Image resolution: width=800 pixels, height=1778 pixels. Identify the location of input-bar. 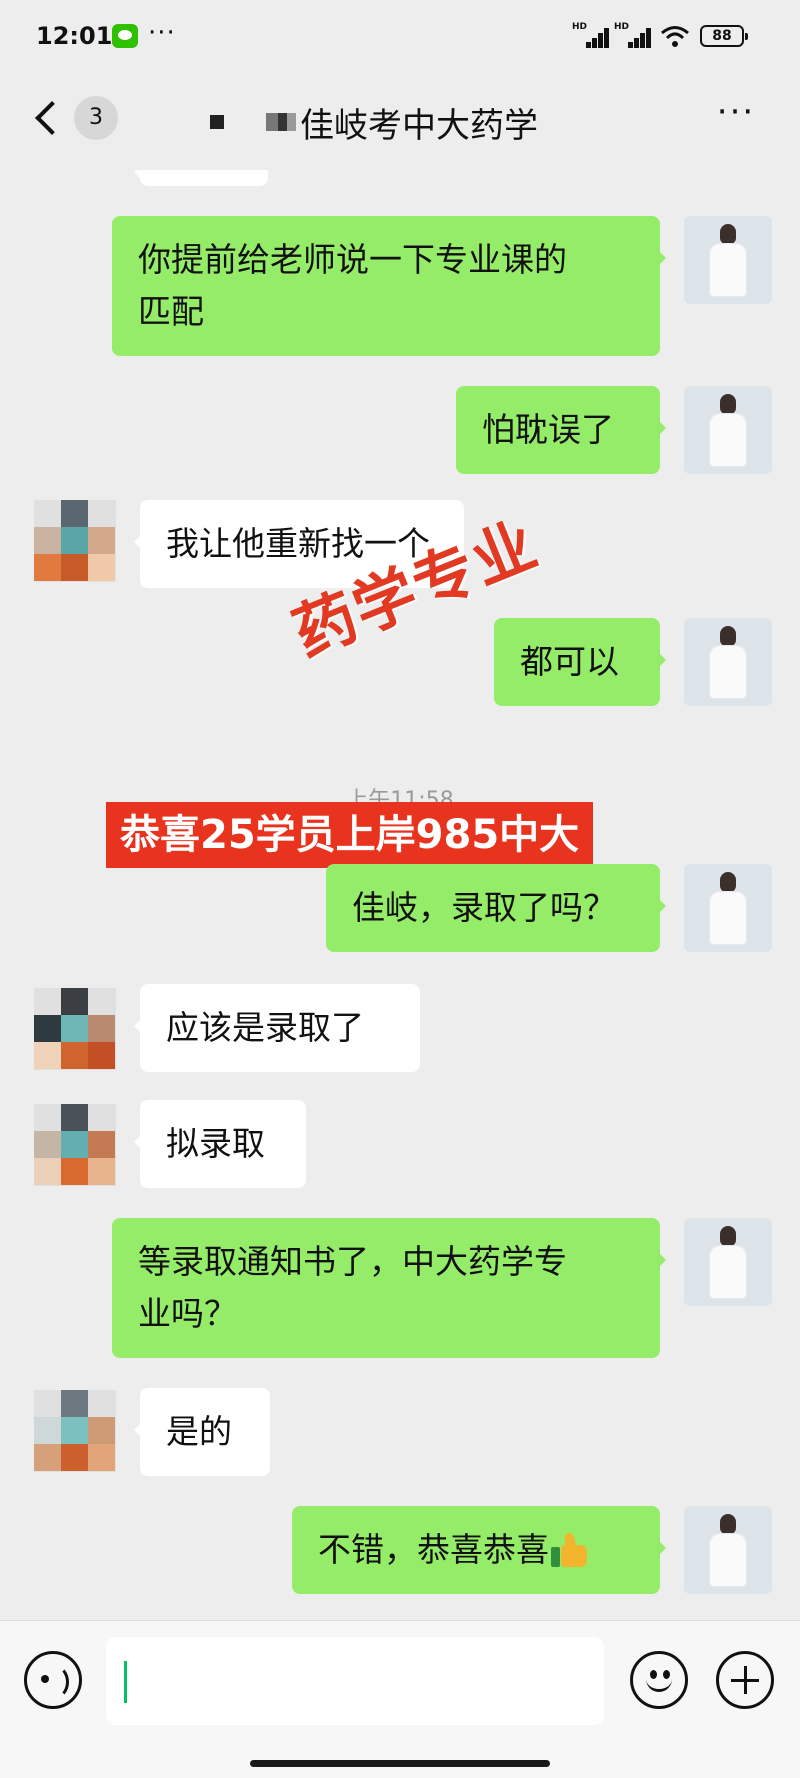
(400, 1699).